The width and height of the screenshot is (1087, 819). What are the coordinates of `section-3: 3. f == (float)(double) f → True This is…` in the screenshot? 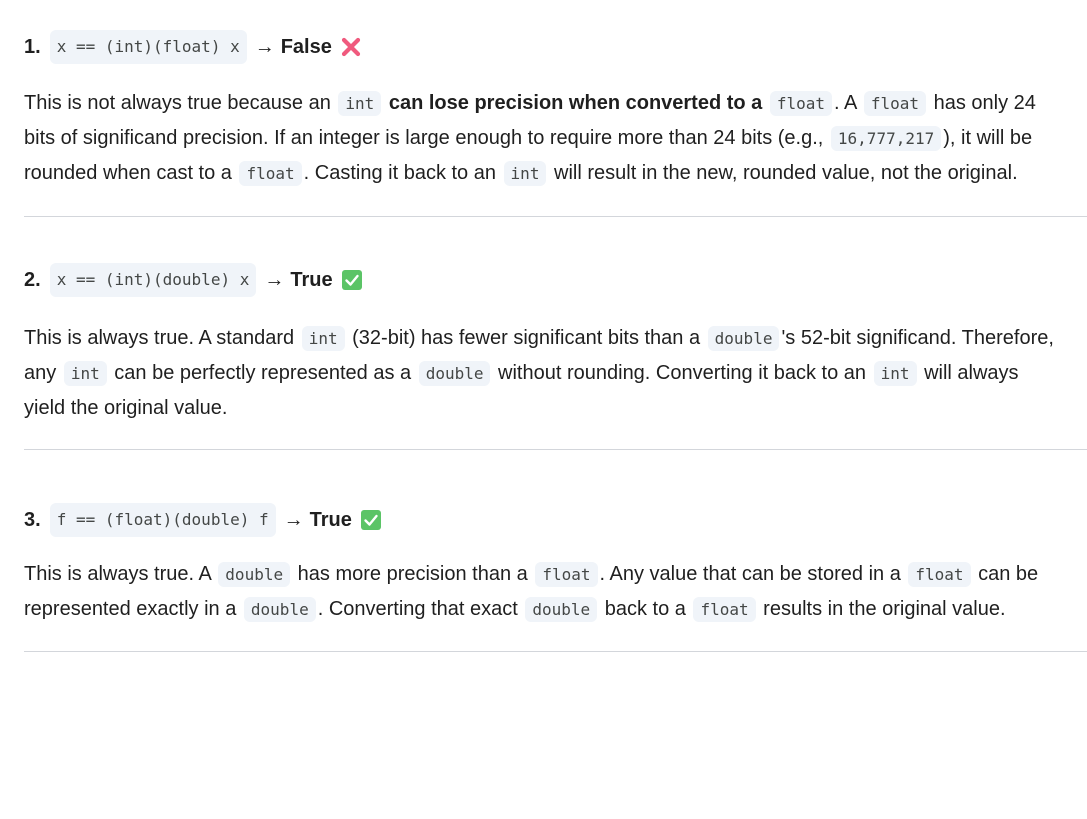 It's located at (543, 565).